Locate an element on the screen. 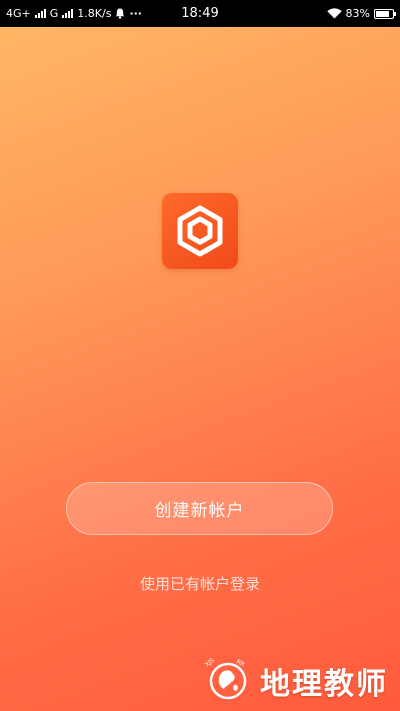 This screenshot has height=711, width=400. hexagon-logo-icon is located at coordinates (200, 231).